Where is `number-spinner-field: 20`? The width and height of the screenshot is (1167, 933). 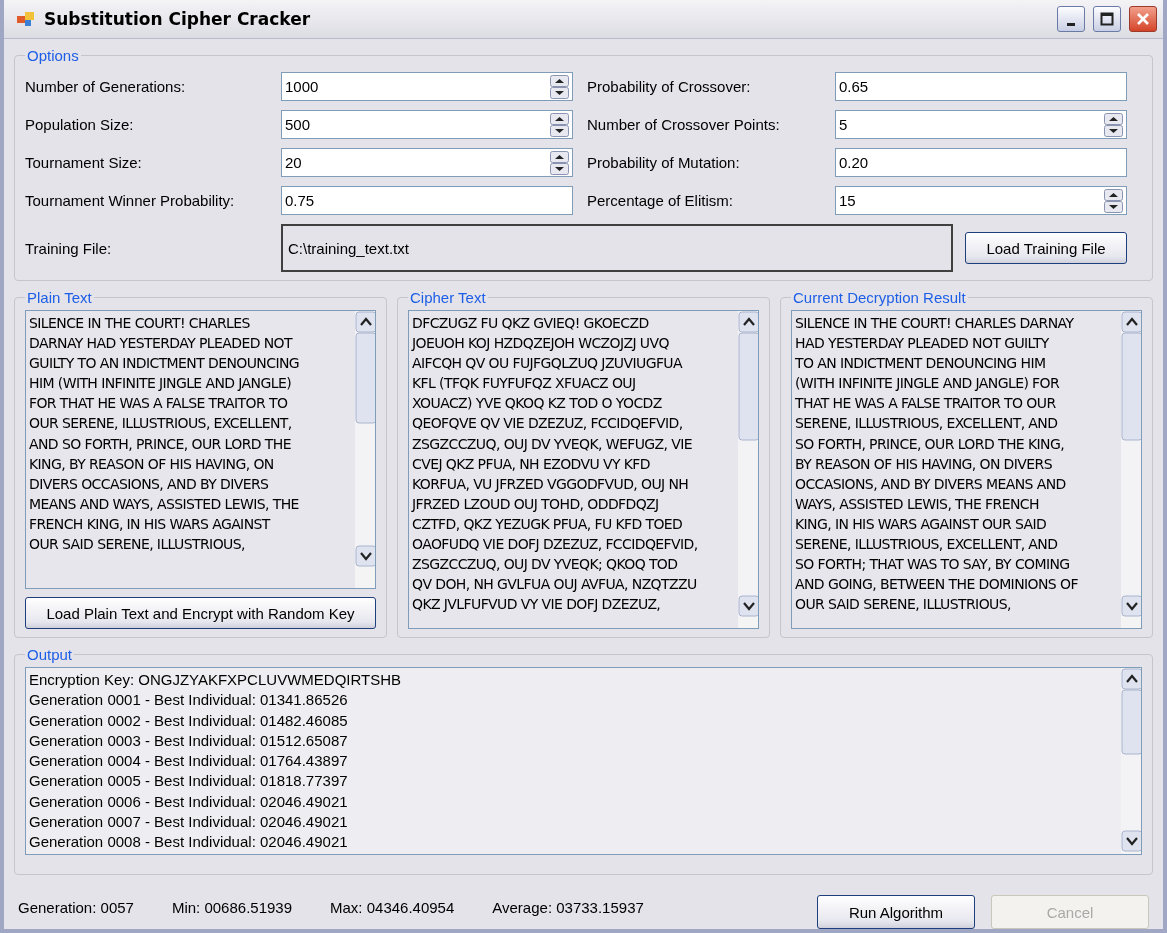
number-spinner-field: 20 is located at coordinates (427, 162).